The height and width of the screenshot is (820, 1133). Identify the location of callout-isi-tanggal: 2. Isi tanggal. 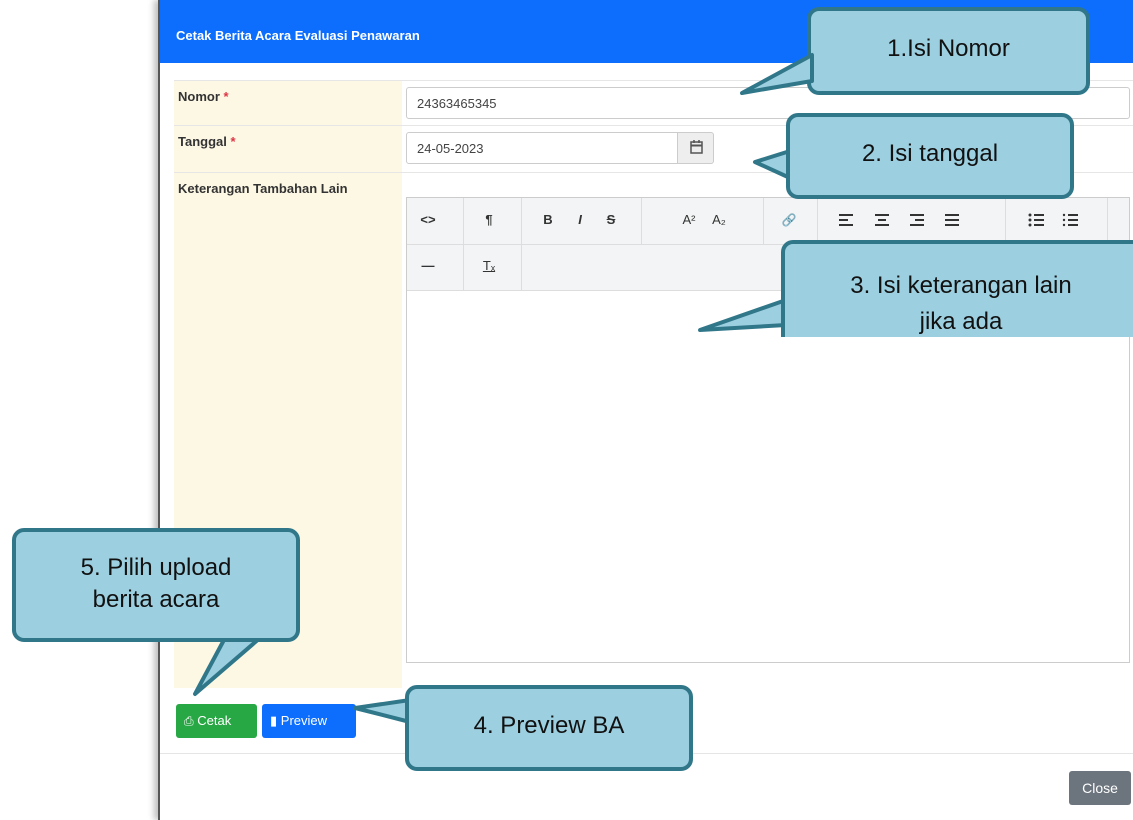
(930, 156).